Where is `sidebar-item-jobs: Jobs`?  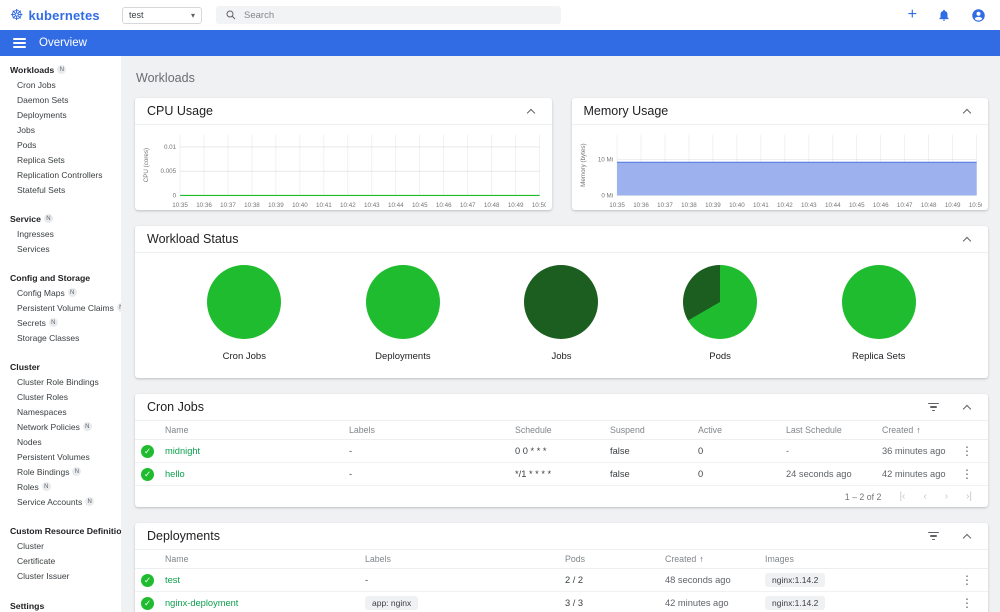 sidebar-item-jobs: Jobs is located at coordinates (60, 129).